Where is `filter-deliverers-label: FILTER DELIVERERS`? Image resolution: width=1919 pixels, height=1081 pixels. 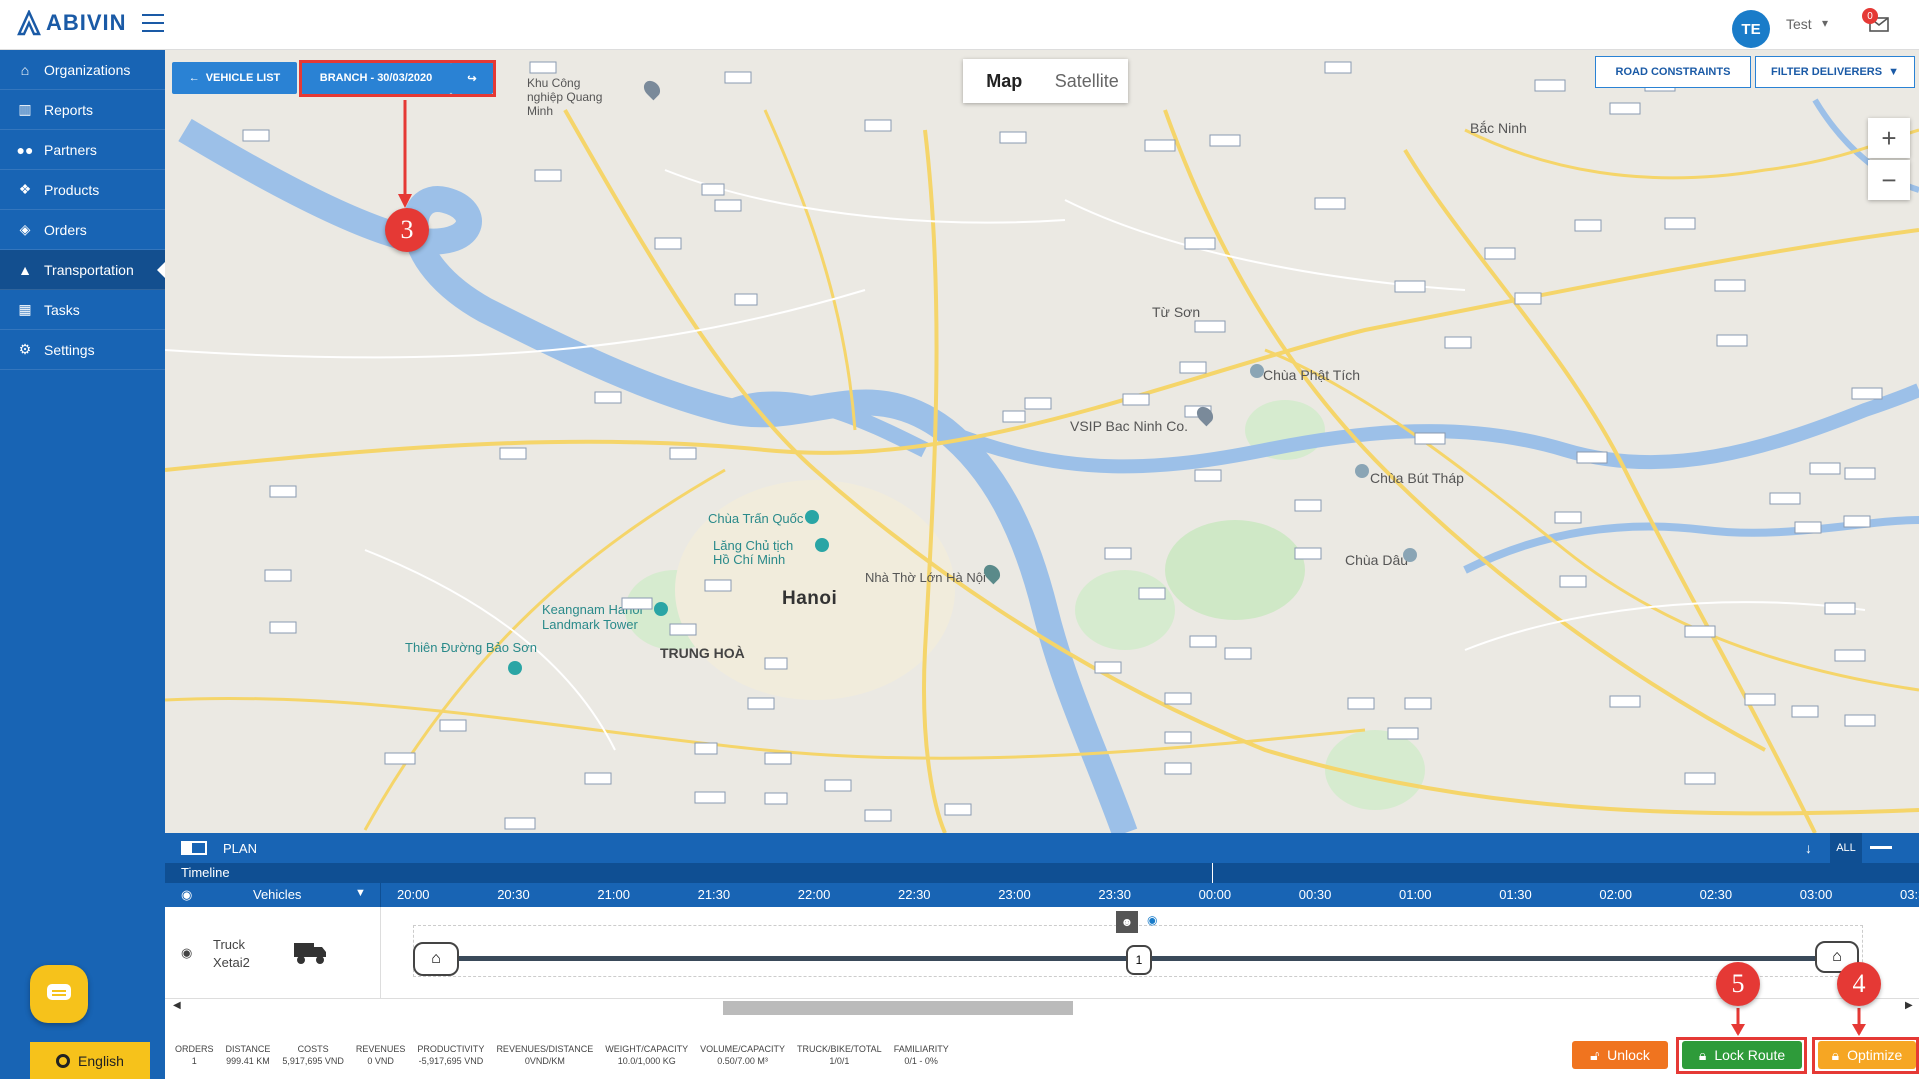 filter-deliverers-label: FILTER DELIVERERS is located at coordinates (1827, 72).